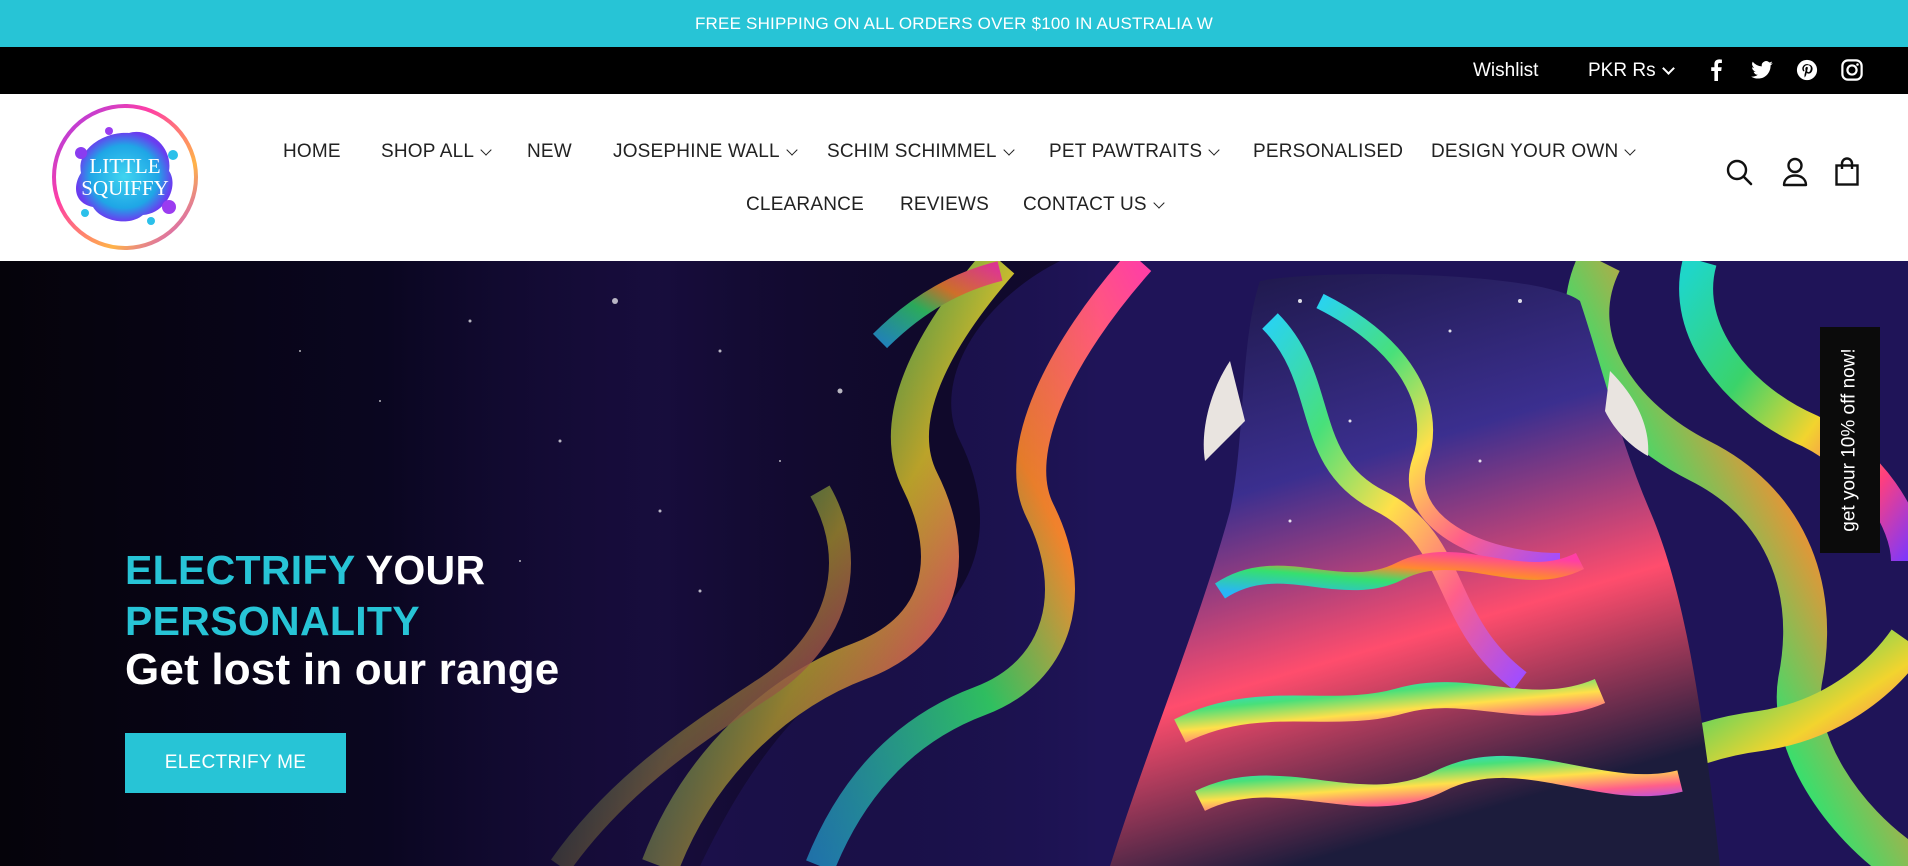 This screenshot has width=1908, height=866. Describe the element at coordinates (1622, 70) in the screenshot. I see `currency-label: PKR Rs` at that location.